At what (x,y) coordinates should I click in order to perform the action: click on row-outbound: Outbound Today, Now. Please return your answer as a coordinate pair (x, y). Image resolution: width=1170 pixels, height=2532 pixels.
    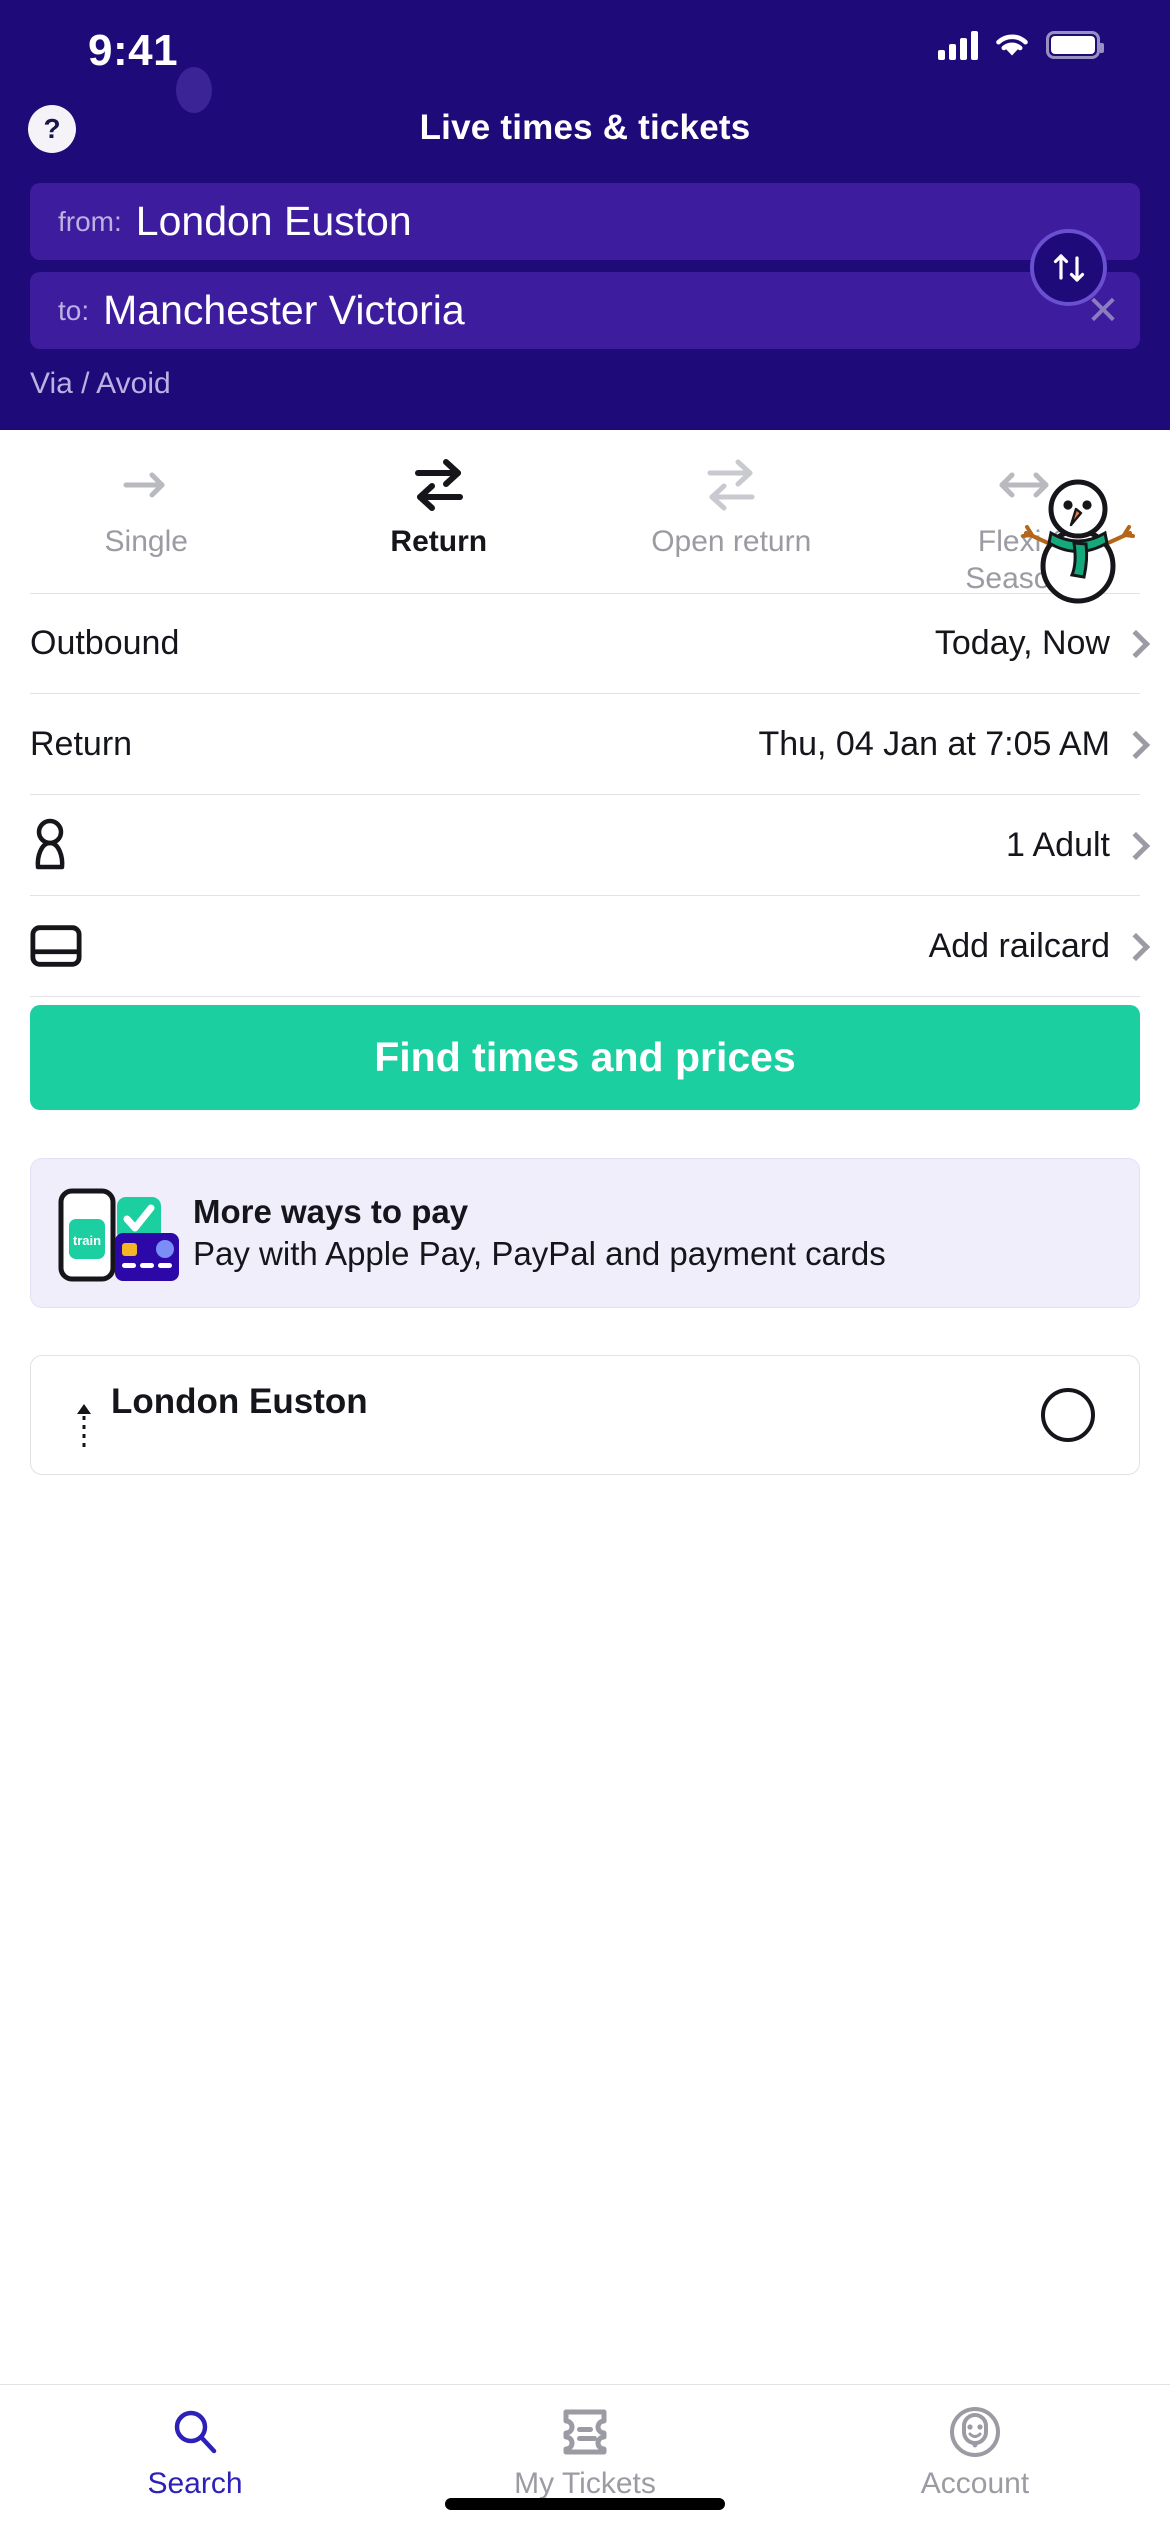
    Looking at the image, I should click on (585, 643).